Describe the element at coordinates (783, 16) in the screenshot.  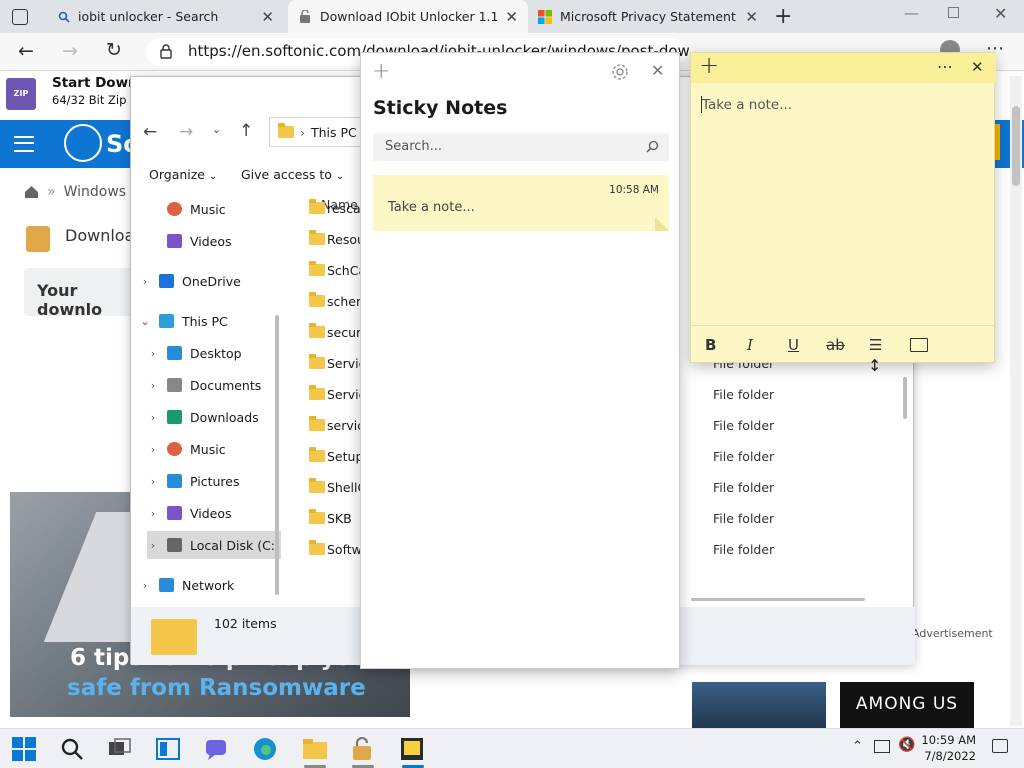
I see `new-tab-icon: +` at that location.